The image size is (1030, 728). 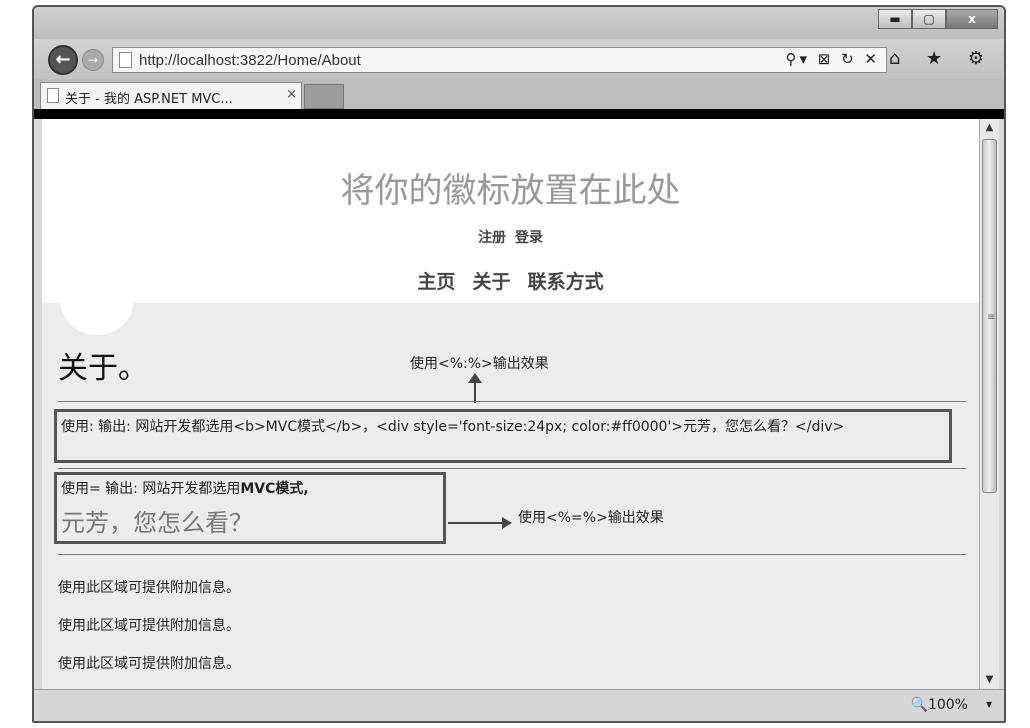 I want to click on main-menu: 主页 关于 联系方式, so click(x=510, y=280).